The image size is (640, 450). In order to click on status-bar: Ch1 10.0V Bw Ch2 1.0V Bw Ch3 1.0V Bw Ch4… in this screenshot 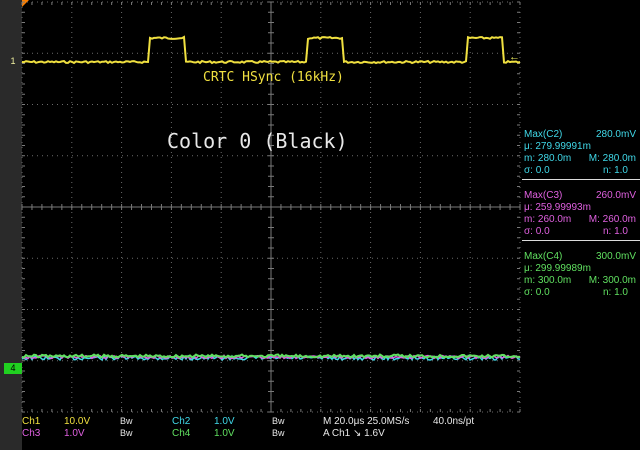, I will do `click(320, 431)`.